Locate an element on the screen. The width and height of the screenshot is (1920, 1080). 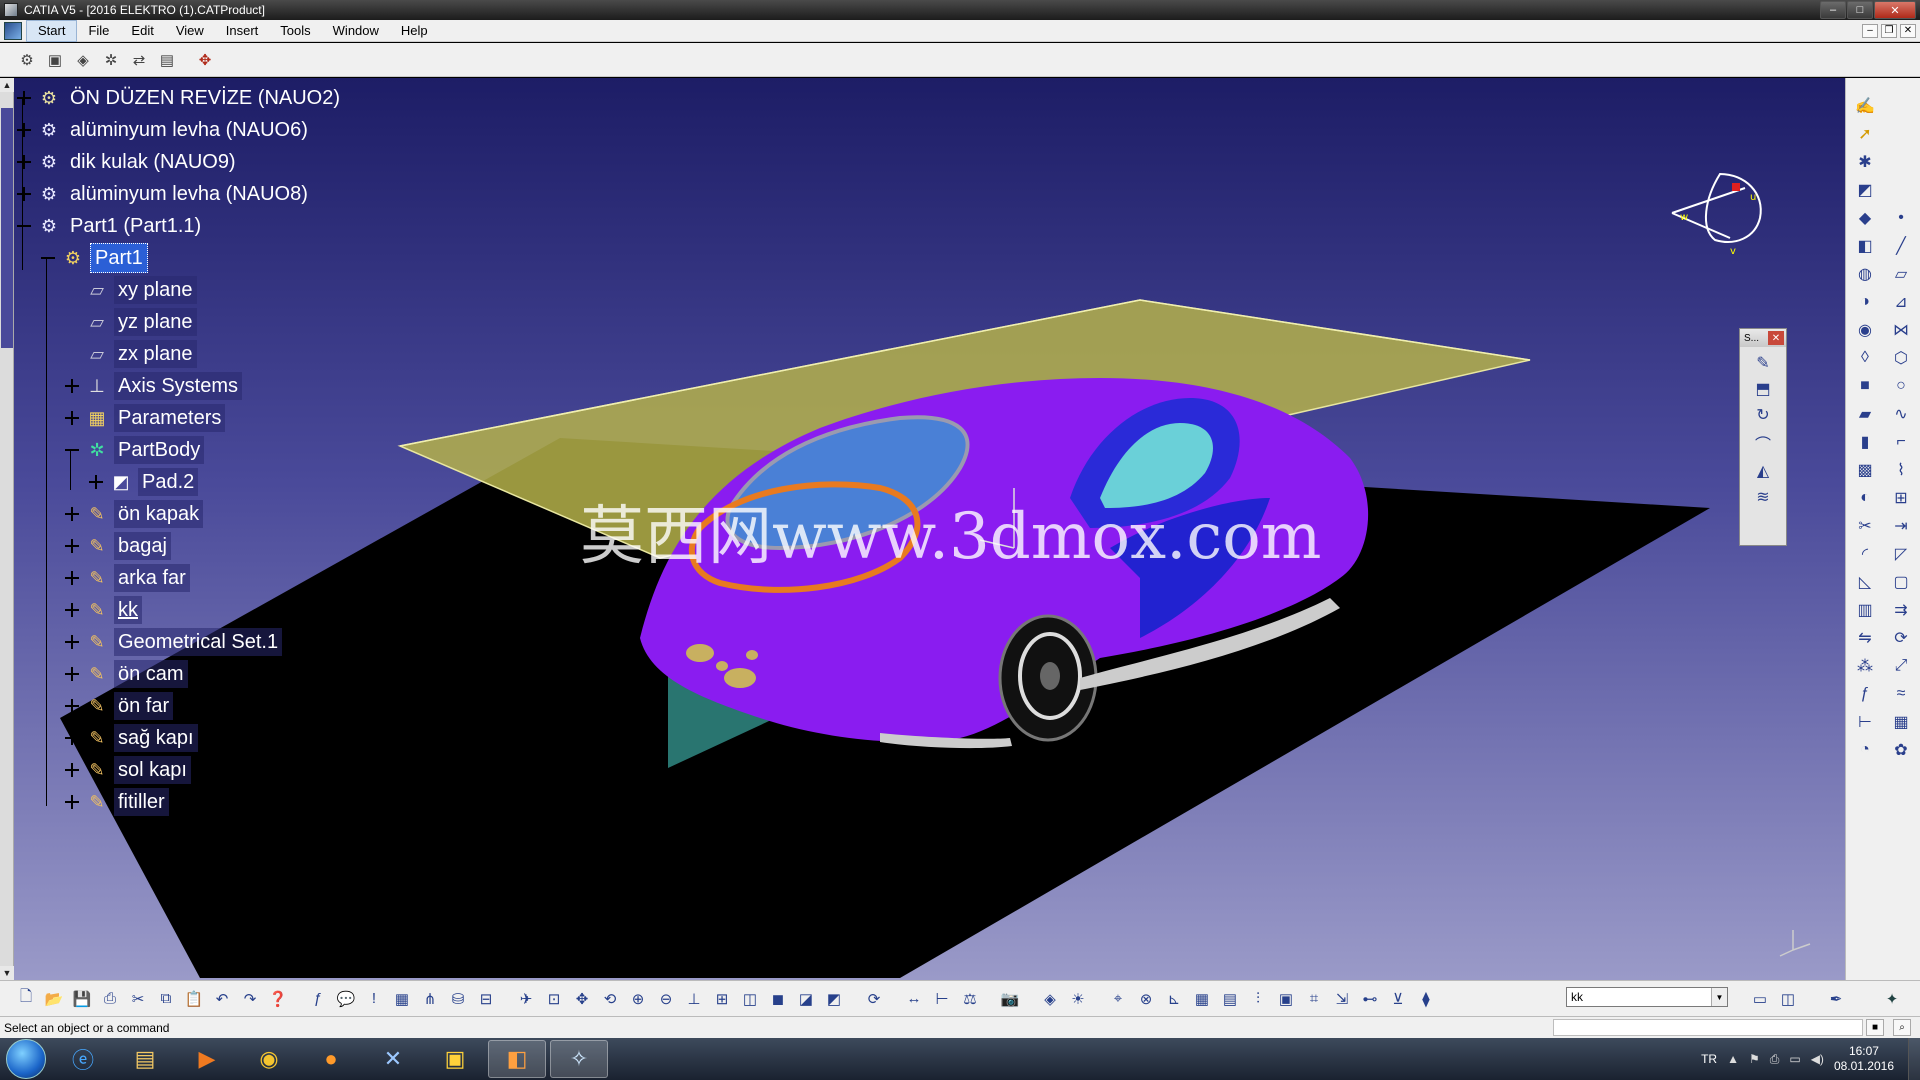
whats-this-icon: ❓ is located at coordinates (278, 999).